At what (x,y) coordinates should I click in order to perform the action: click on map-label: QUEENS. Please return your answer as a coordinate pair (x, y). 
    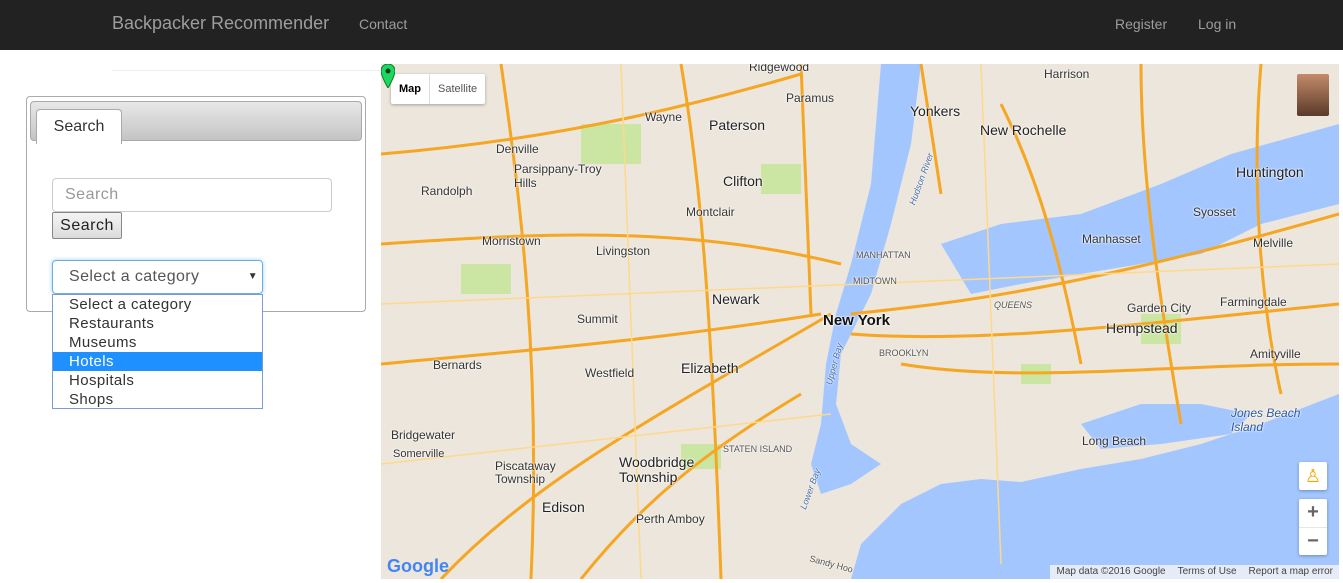
    Looking at the image, I should click on (1013, 305).